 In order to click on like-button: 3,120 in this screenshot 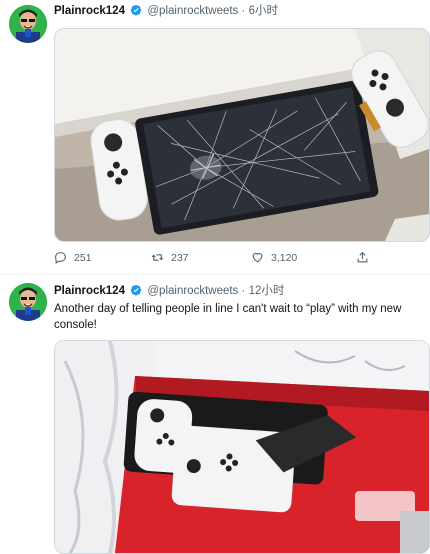, I will do `click(274, 257)`.